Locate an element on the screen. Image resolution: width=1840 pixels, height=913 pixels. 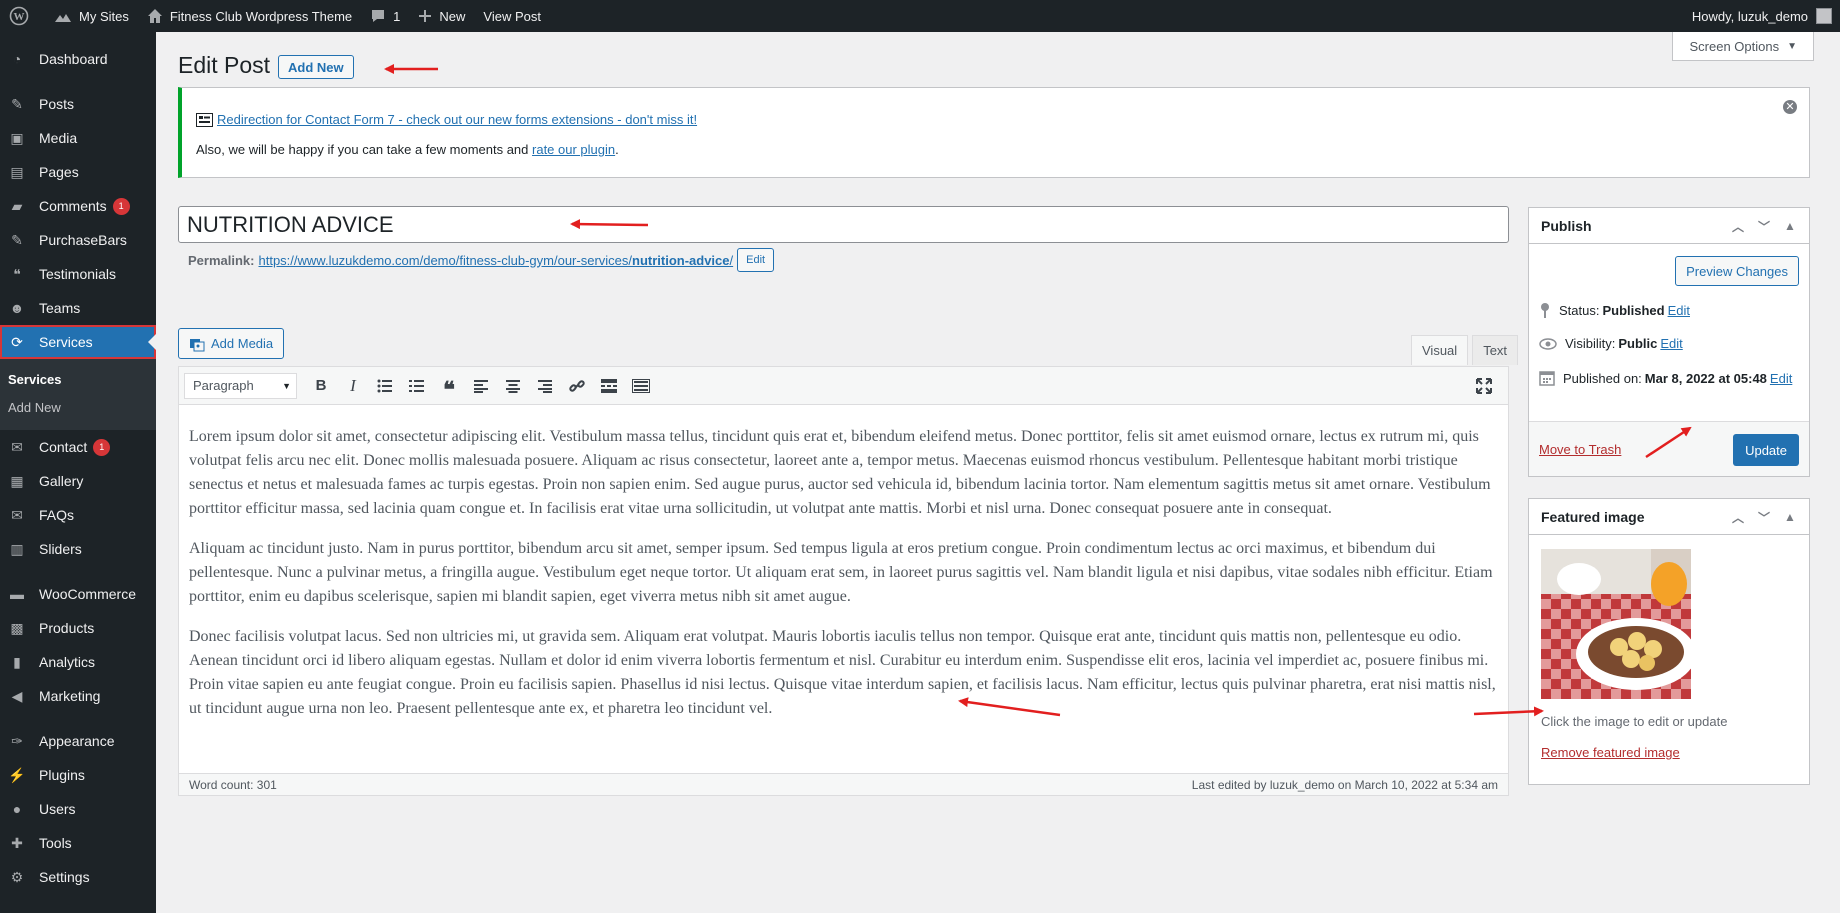
preview-changes-button: Preview Changes is located at coordinates (1737, 271).